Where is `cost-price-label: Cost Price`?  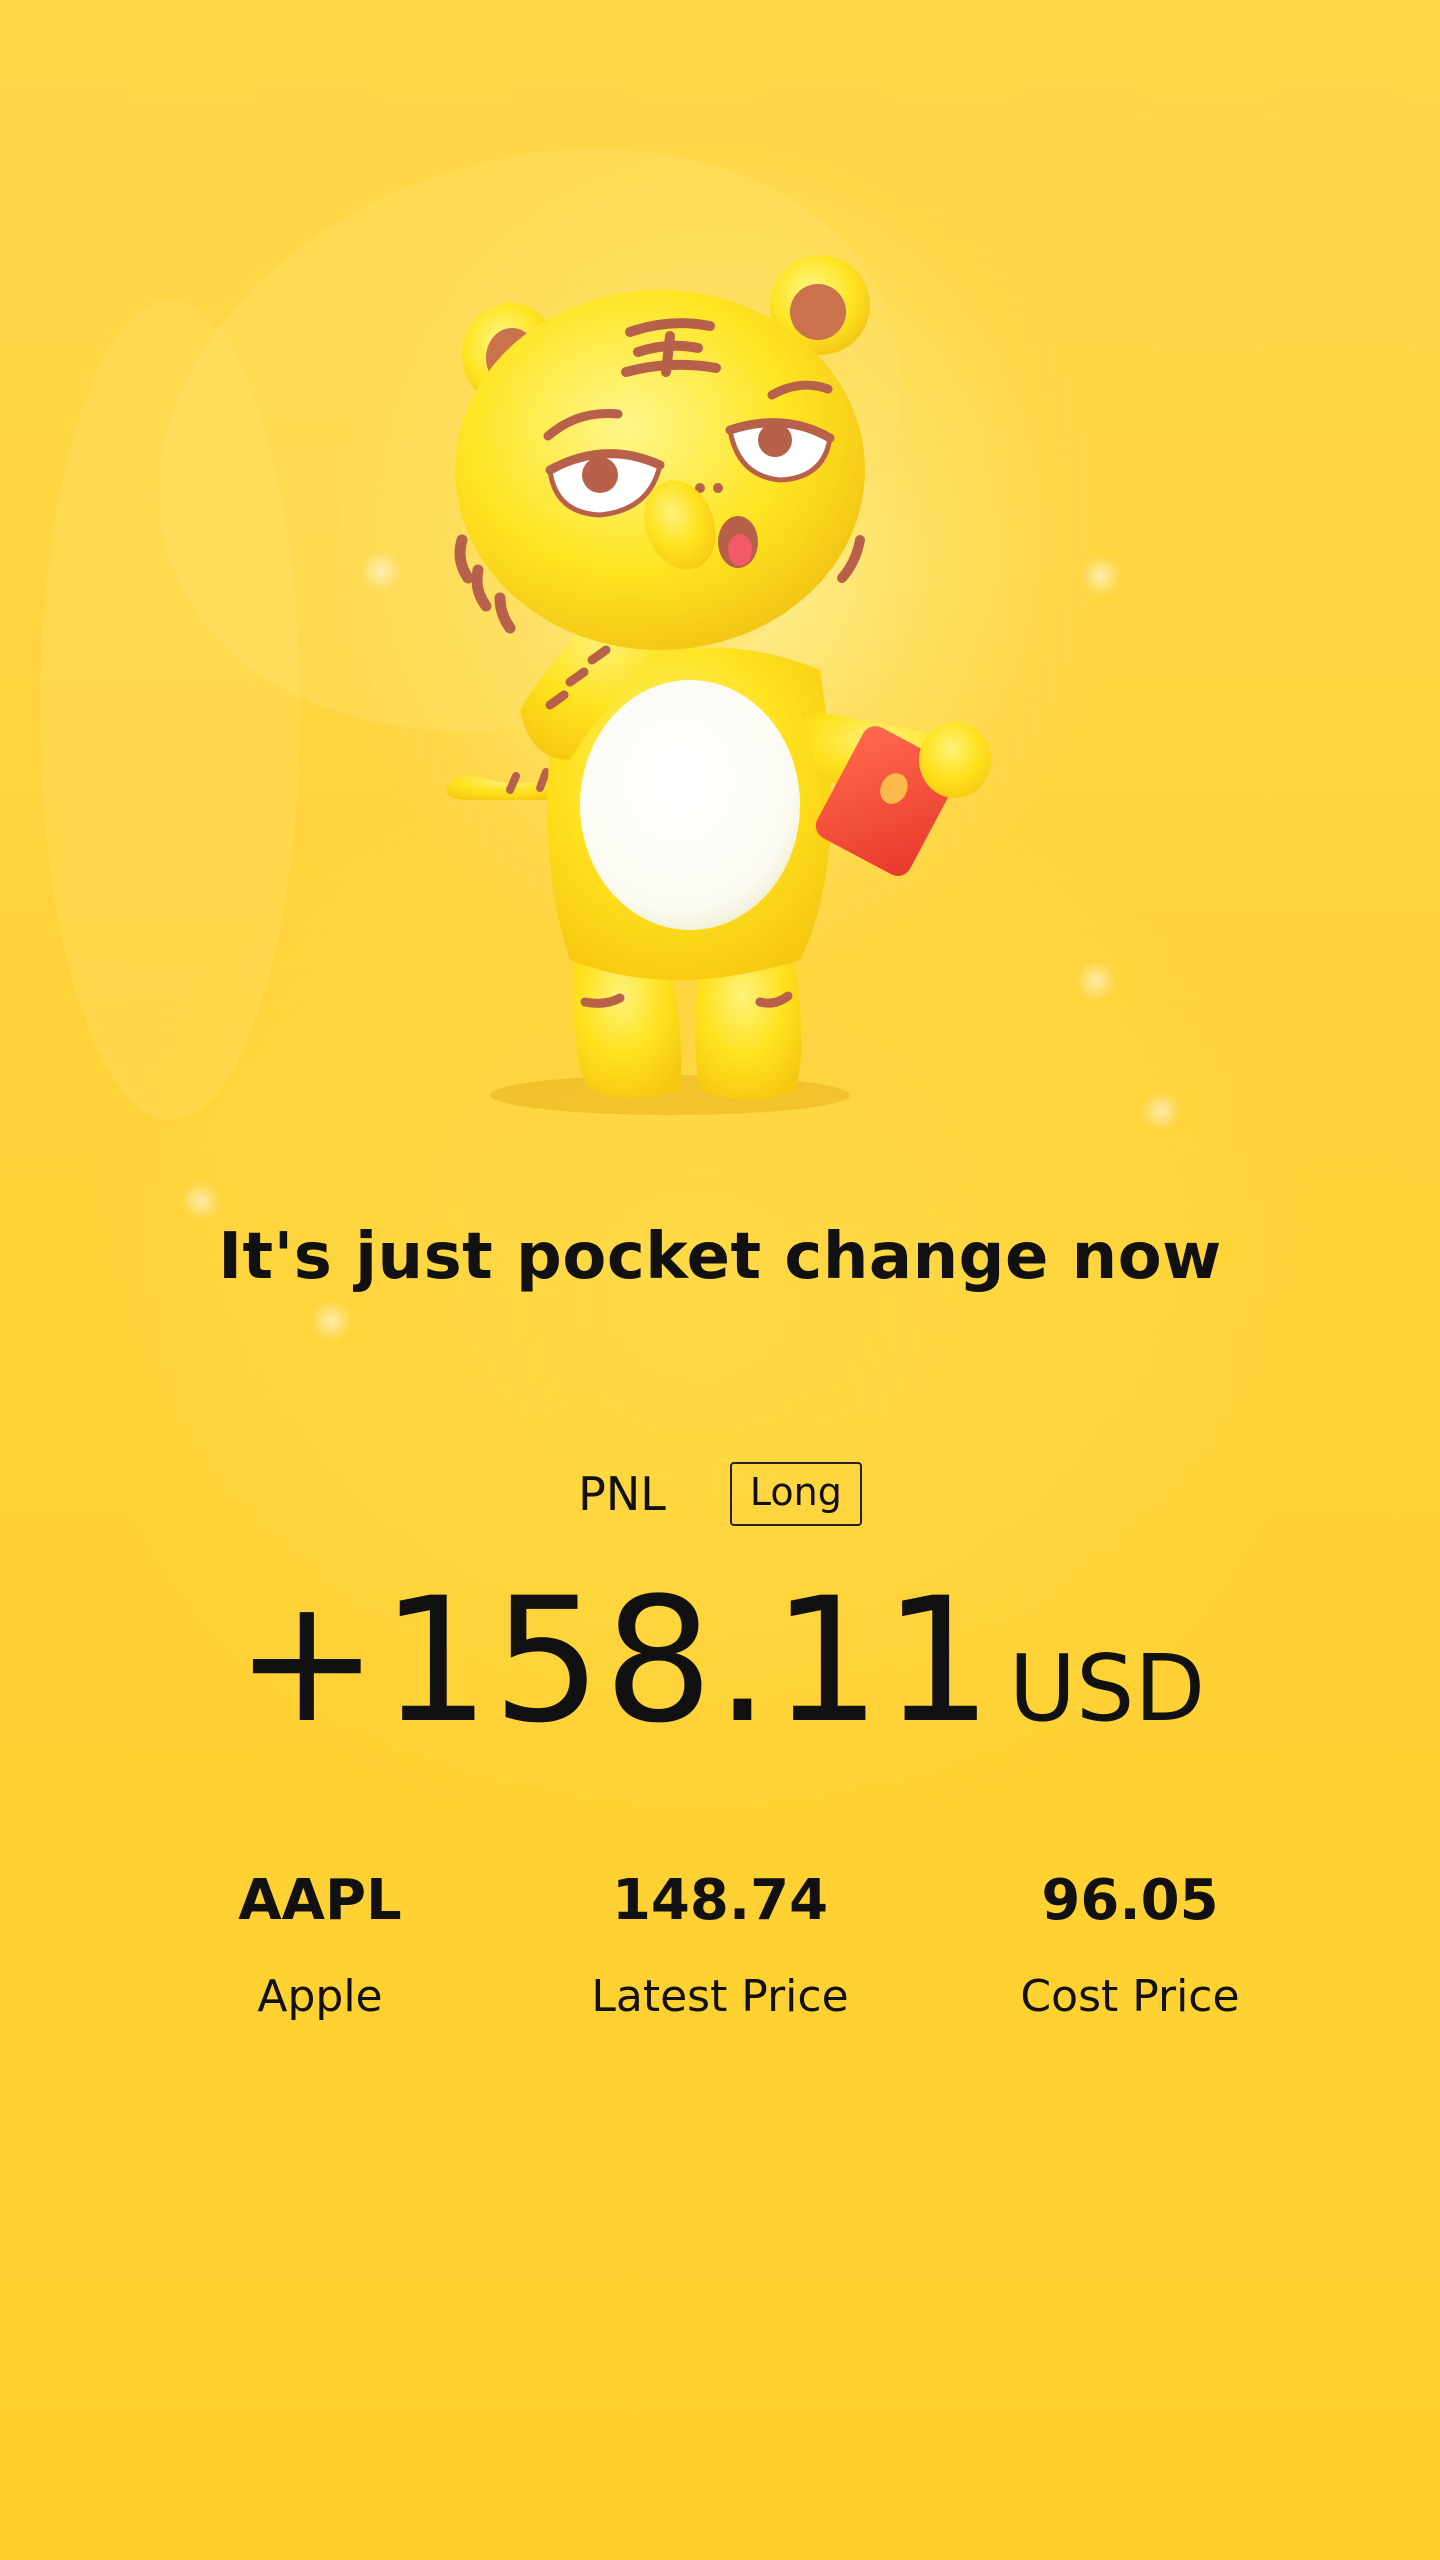 cost-price-label: Cost Price is located at coordinates (1130, 1996).